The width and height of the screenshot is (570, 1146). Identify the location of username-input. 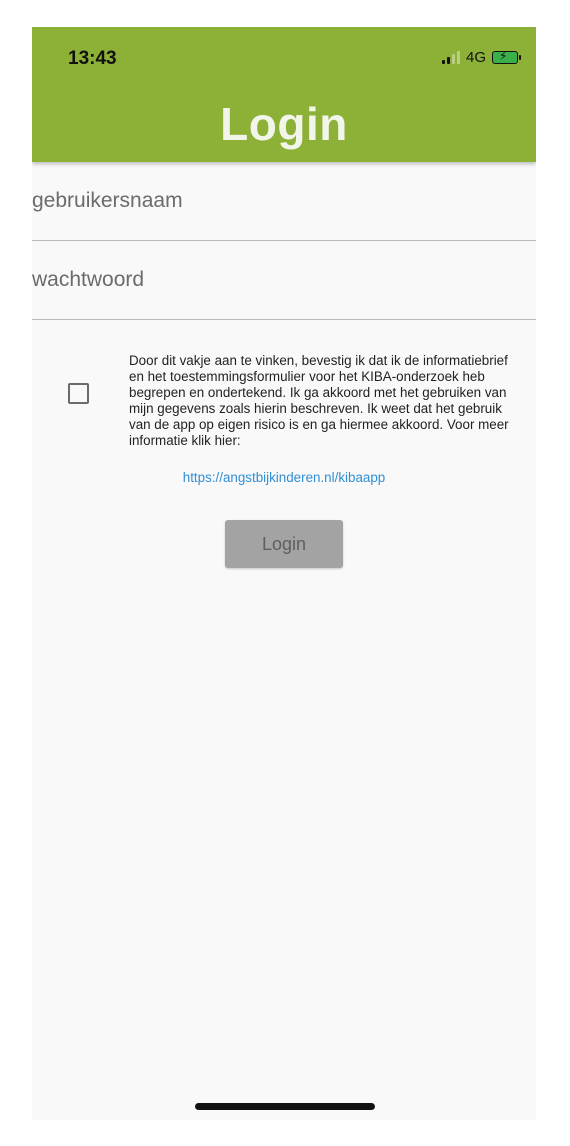
(284, 205).